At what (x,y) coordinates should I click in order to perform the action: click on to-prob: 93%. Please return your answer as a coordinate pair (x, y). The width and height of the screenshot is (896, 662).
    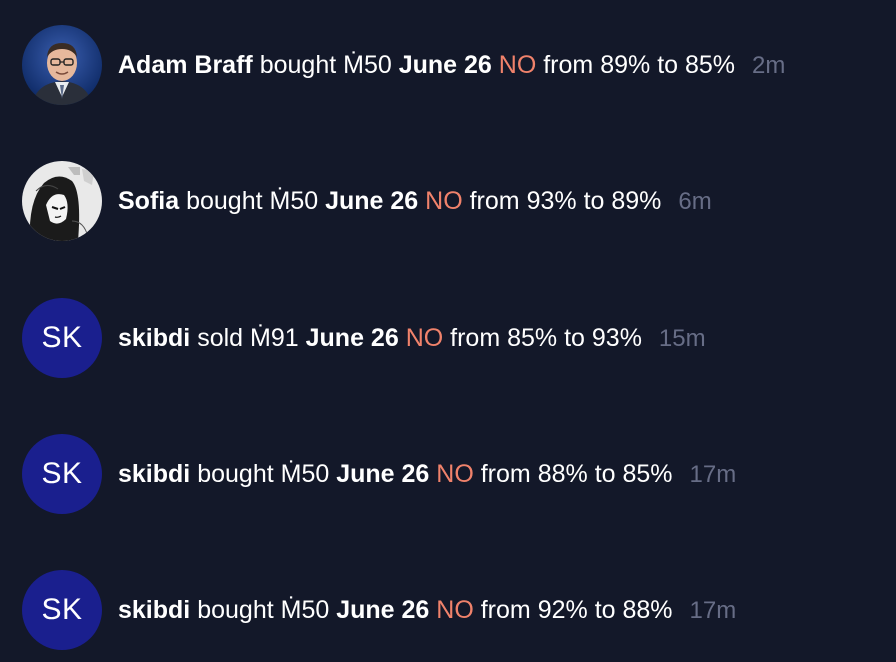
    Looking at the image, I should click on (616, 337).